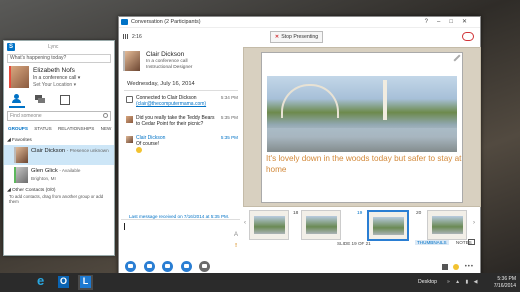 Image resolution: width=520 pixels, height=292 pixels. Describe the element at coordinates (137, 37) in the screenshot. I see `call-duration: 2:16` at that location.